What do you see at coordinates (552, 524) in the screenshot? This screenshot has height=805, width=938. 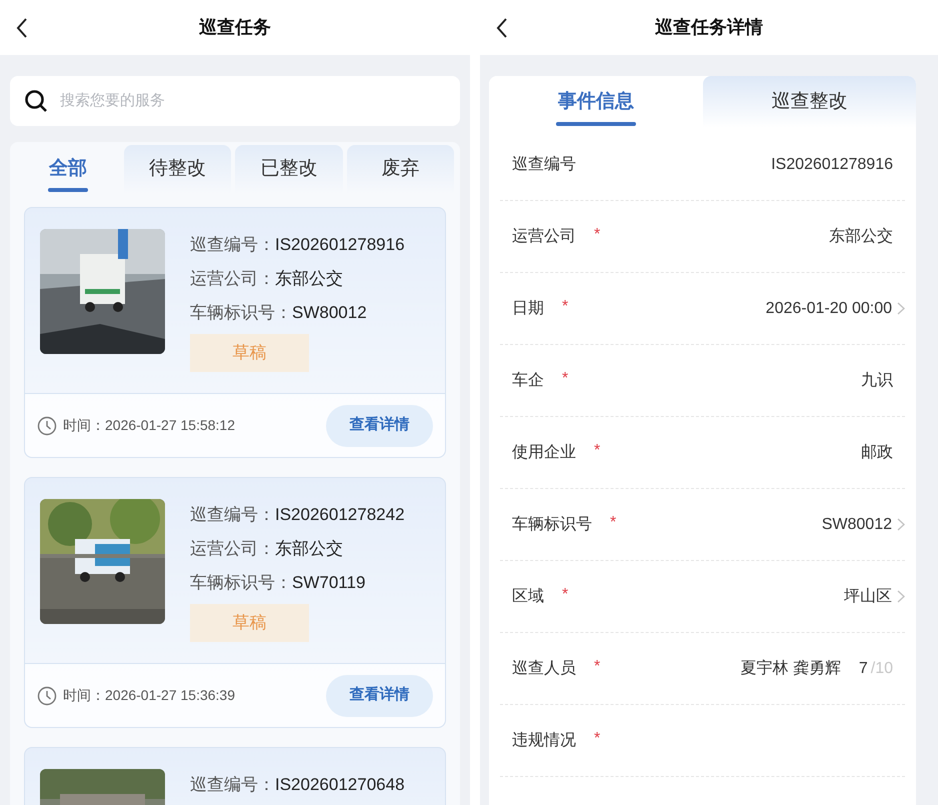 I see `field-label: 车辆标识号` at bounding box center [552, 524].